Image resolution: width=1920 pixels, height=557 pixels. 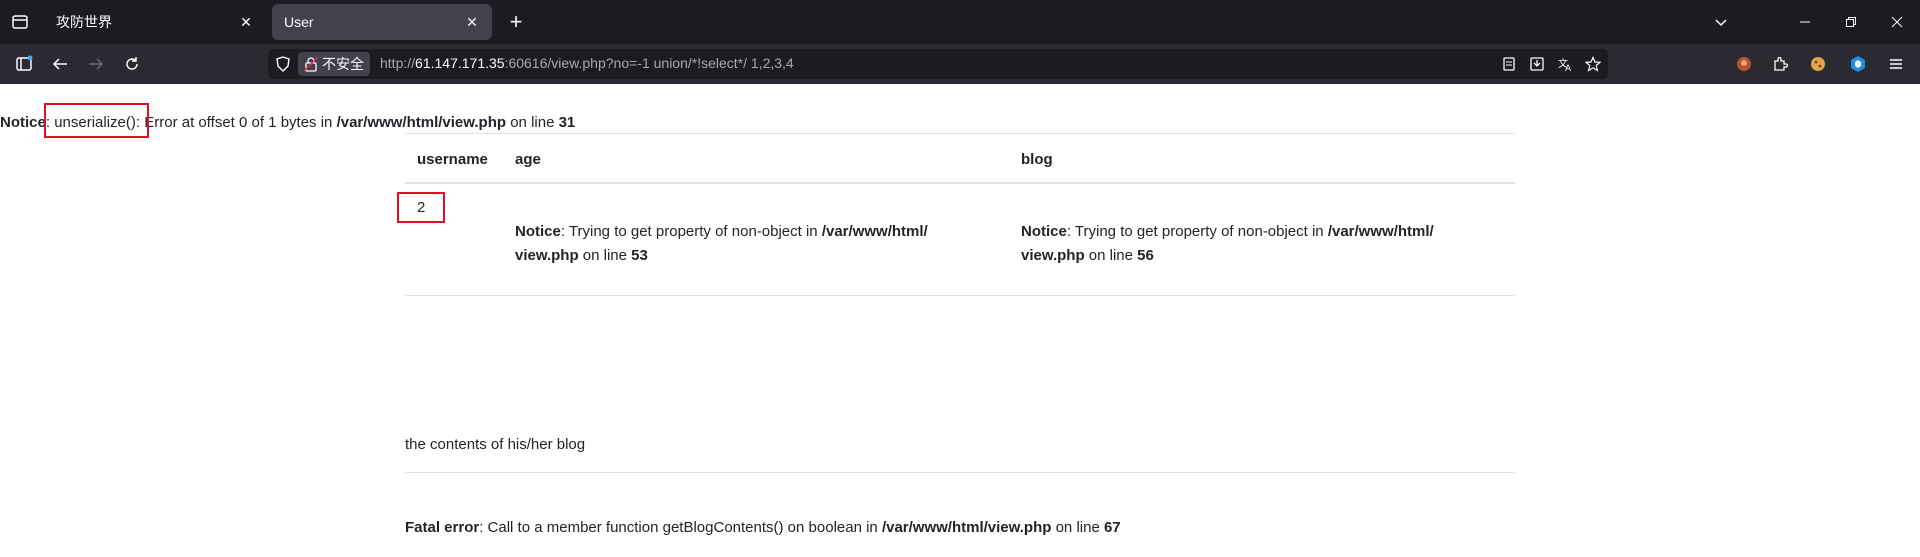 What do you see at coordinates (1851, 22) in the screenshot?
I see `restore-icon` at bounding box center [1851, 22].